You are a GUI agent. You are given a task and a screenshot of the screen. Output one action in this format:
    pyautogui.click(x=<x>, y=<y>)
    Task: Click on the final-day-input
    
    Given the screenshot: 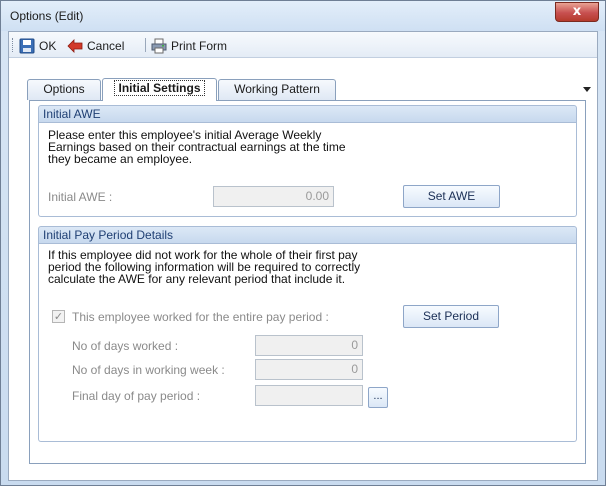 What is the action you would take?
    pyautogui.click(x=309, y=395)
    